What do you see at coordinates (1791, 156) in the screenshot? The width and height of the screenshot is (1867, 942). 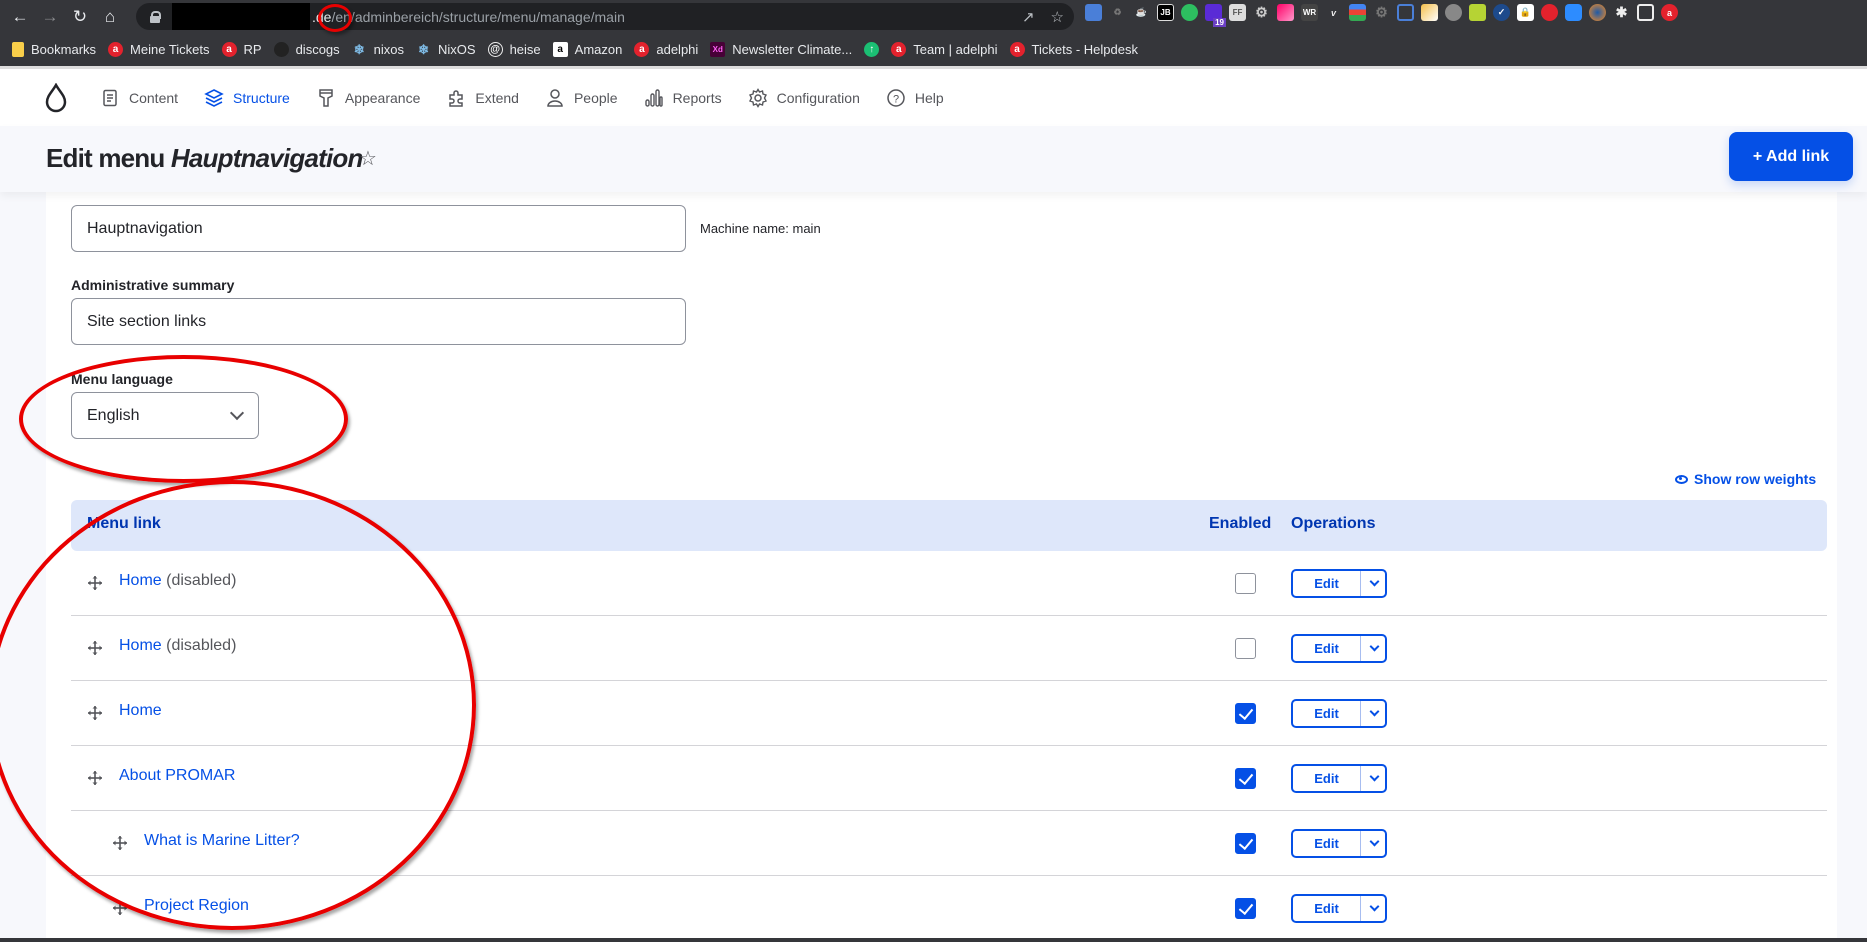 I see `add-link-button: + Add link` at bounding box center [1791, 156].